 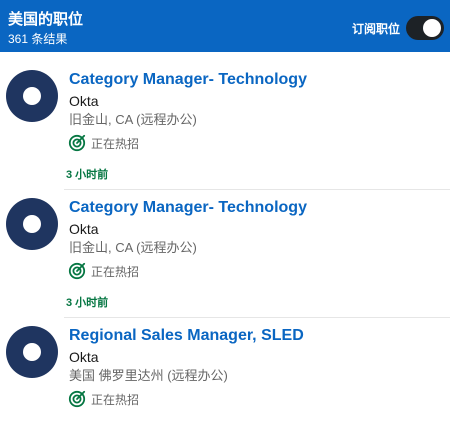 I want to click on job-location: 美国 佛罗里达州 (远程办公), so click(x=148, y=375).